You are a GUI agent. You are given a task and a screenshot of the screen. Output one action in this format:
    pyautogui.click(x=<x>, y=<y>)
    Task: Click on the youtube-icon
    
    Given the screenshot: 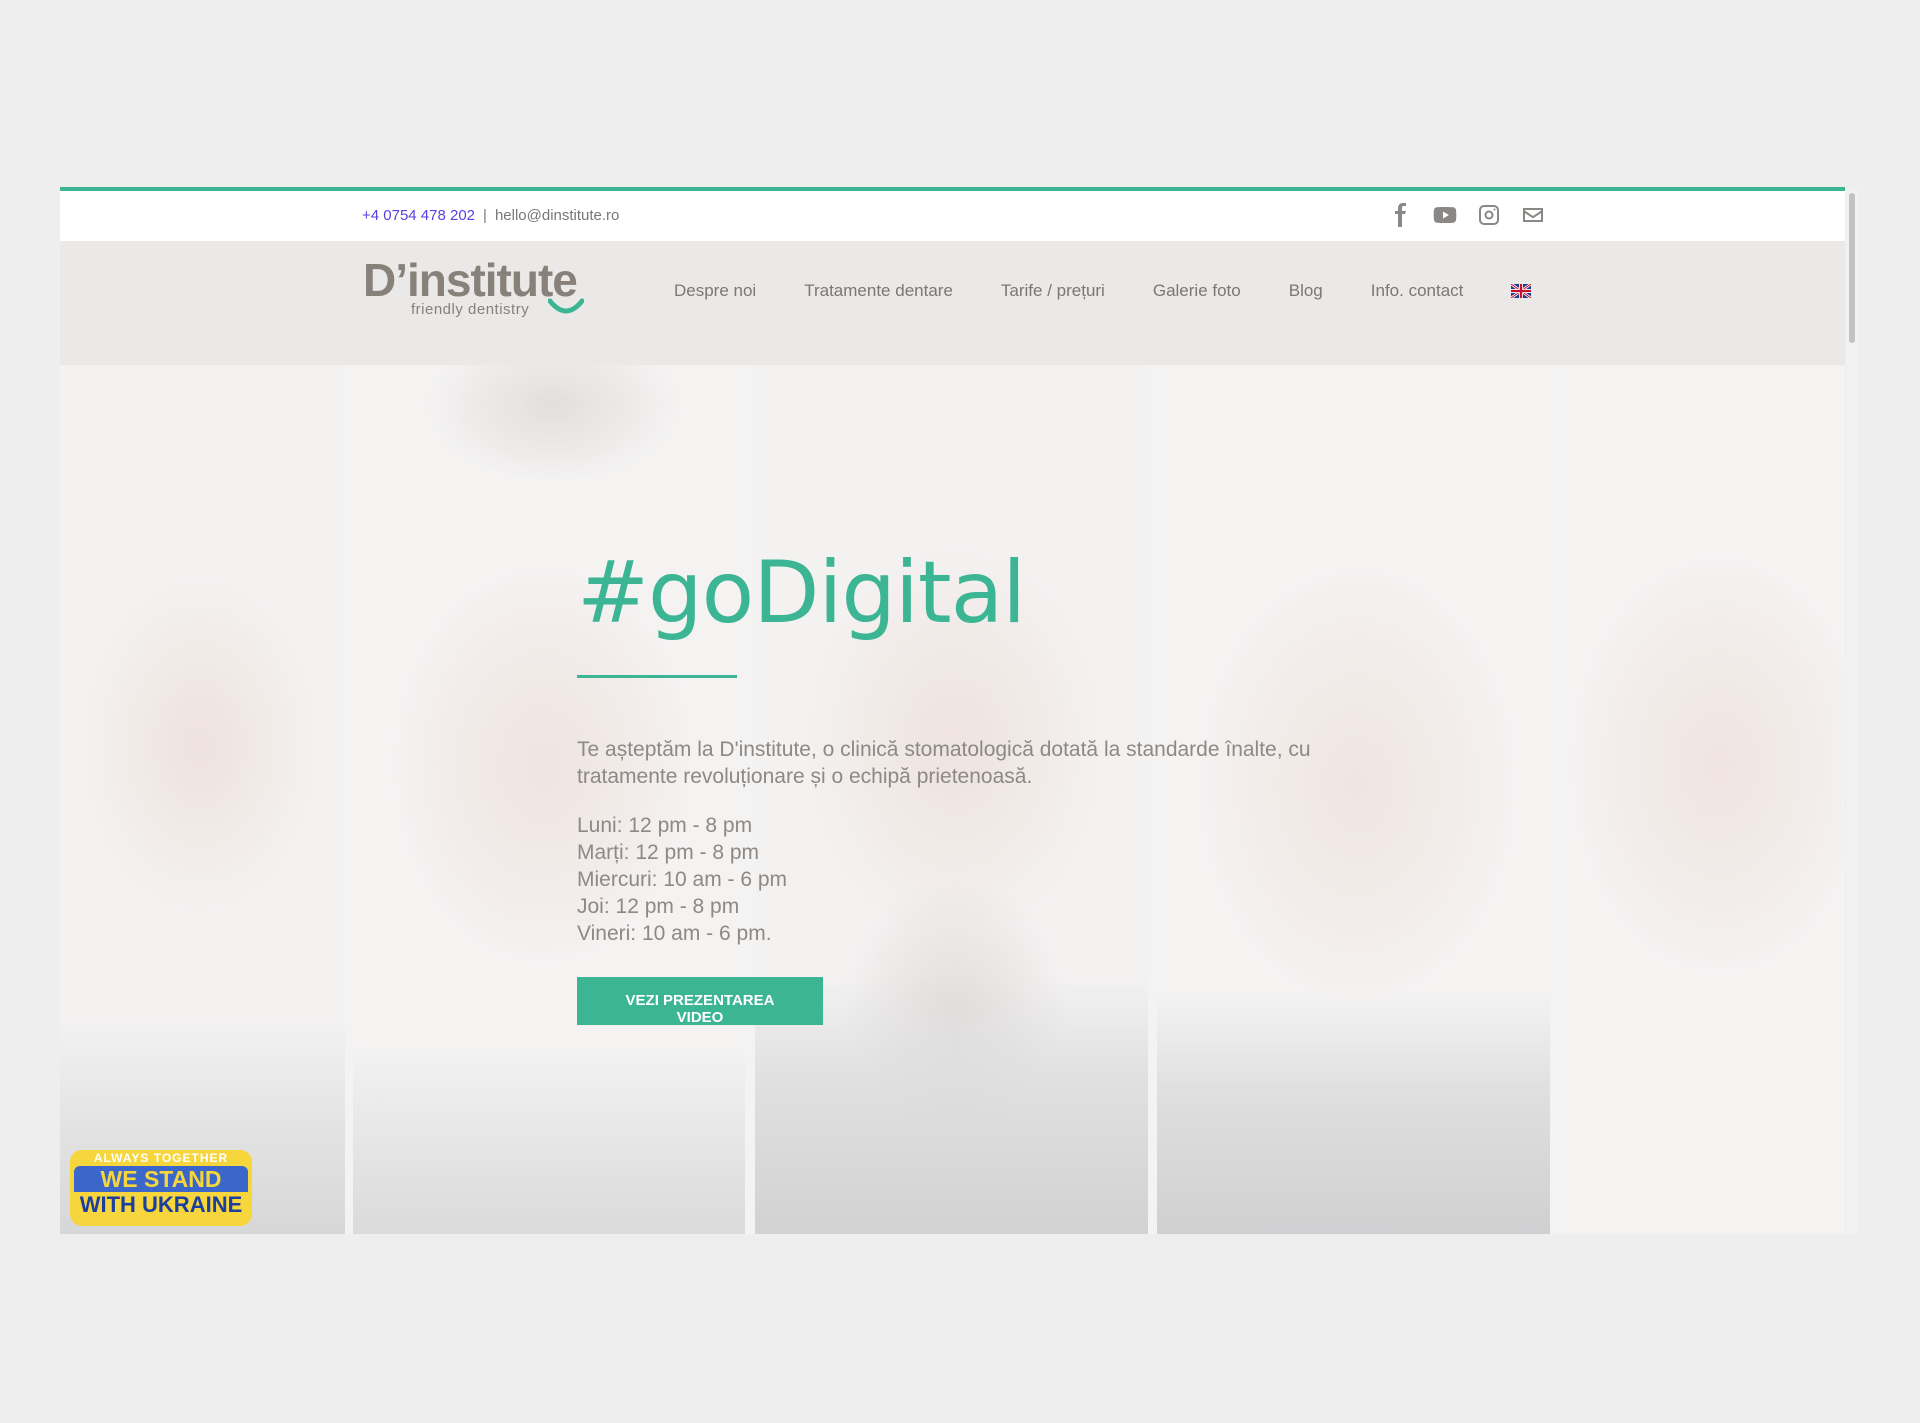 What is the action you would take?
    pyautogui.click(x=1445, y=215)
    